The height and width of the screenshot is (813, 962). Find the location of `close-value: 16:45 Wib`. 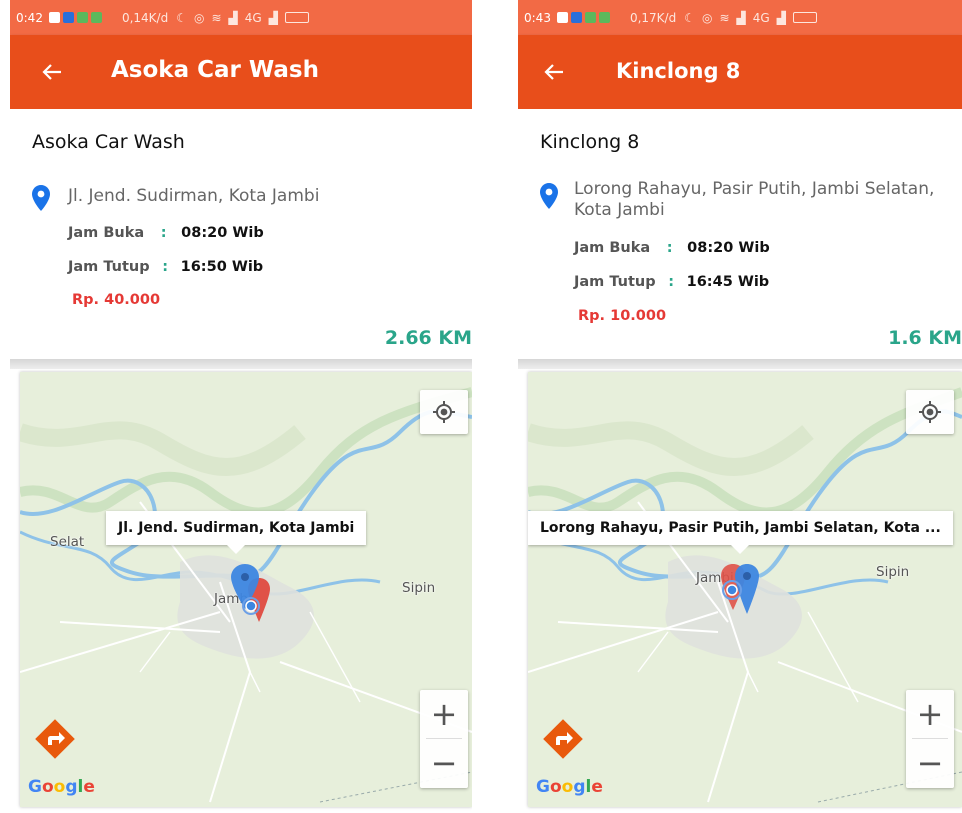

close-value: 16:45 Wib is located at coordinates (728, 282).